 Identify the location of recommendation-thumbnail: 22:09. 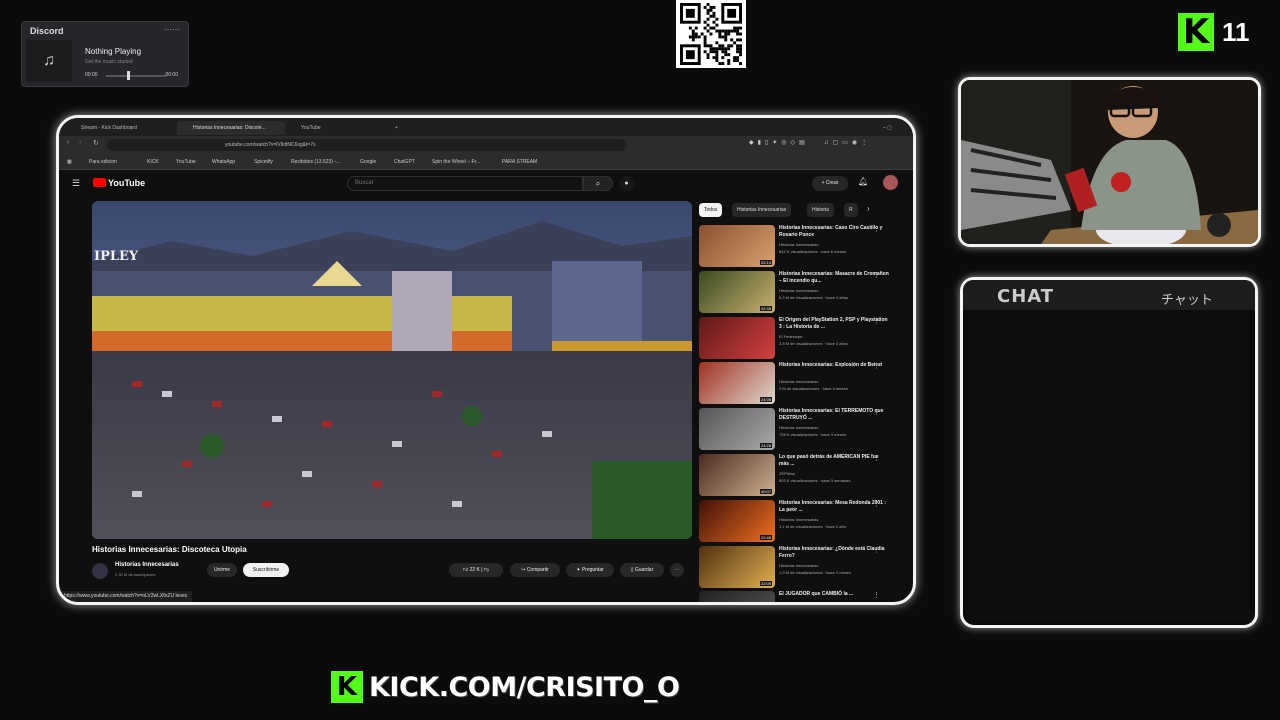
(737, 566).